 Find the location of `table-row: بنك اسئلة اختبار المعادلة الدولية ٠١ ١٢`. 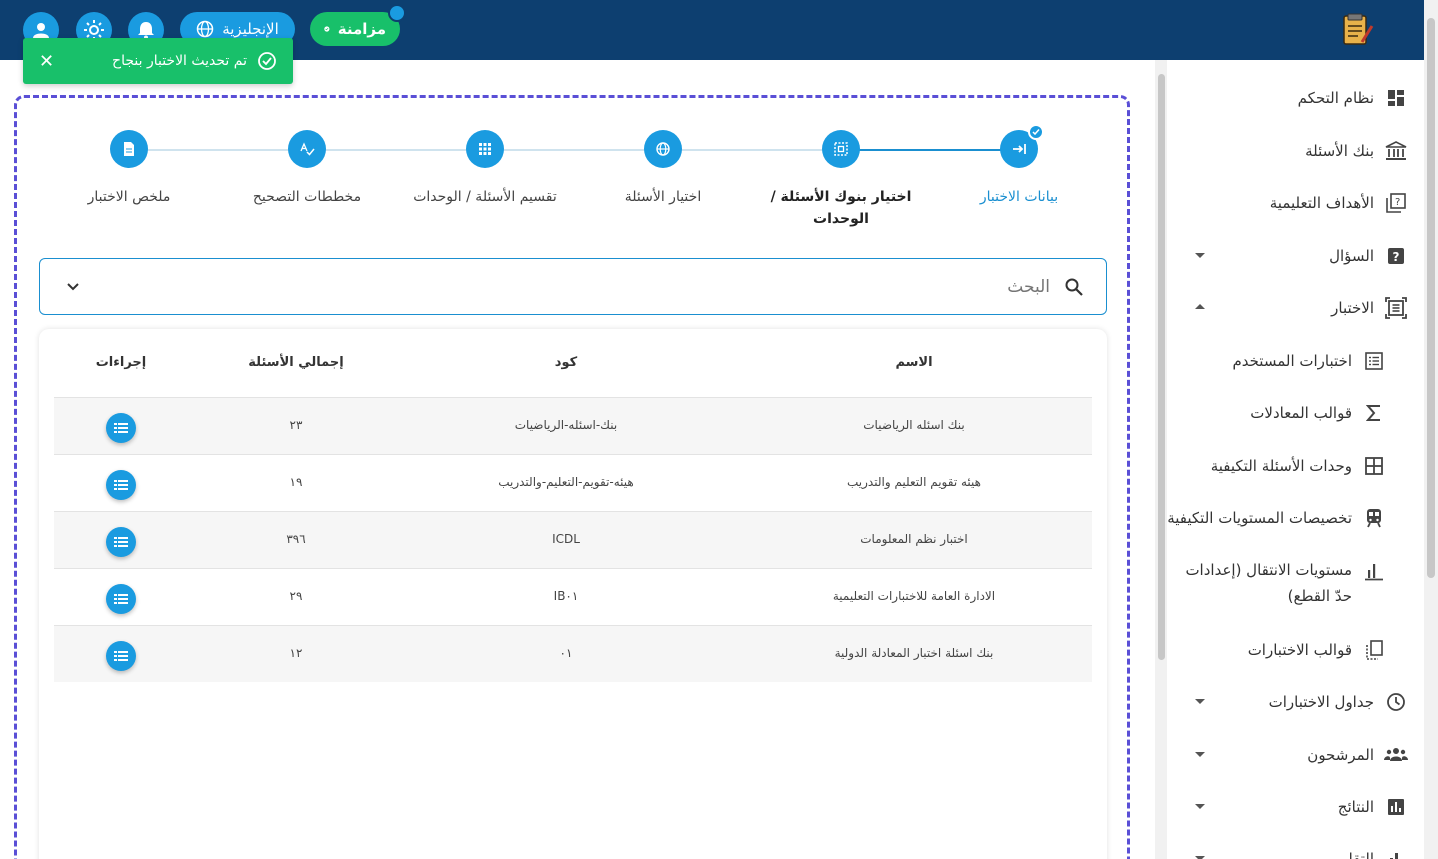

table-row: بنك اسئلة اختبار المعادلة الدولية ٠١ ١٢ is located at coordinates (573, 653).